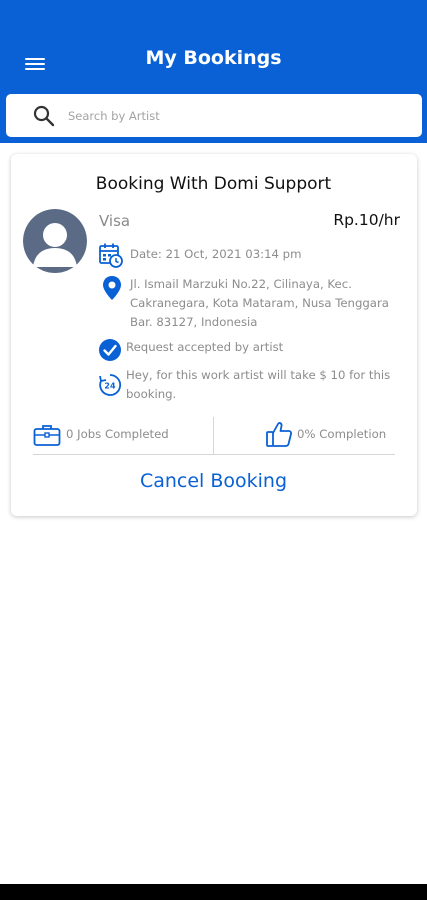  I want to click on search-icon, so click(44, 116).